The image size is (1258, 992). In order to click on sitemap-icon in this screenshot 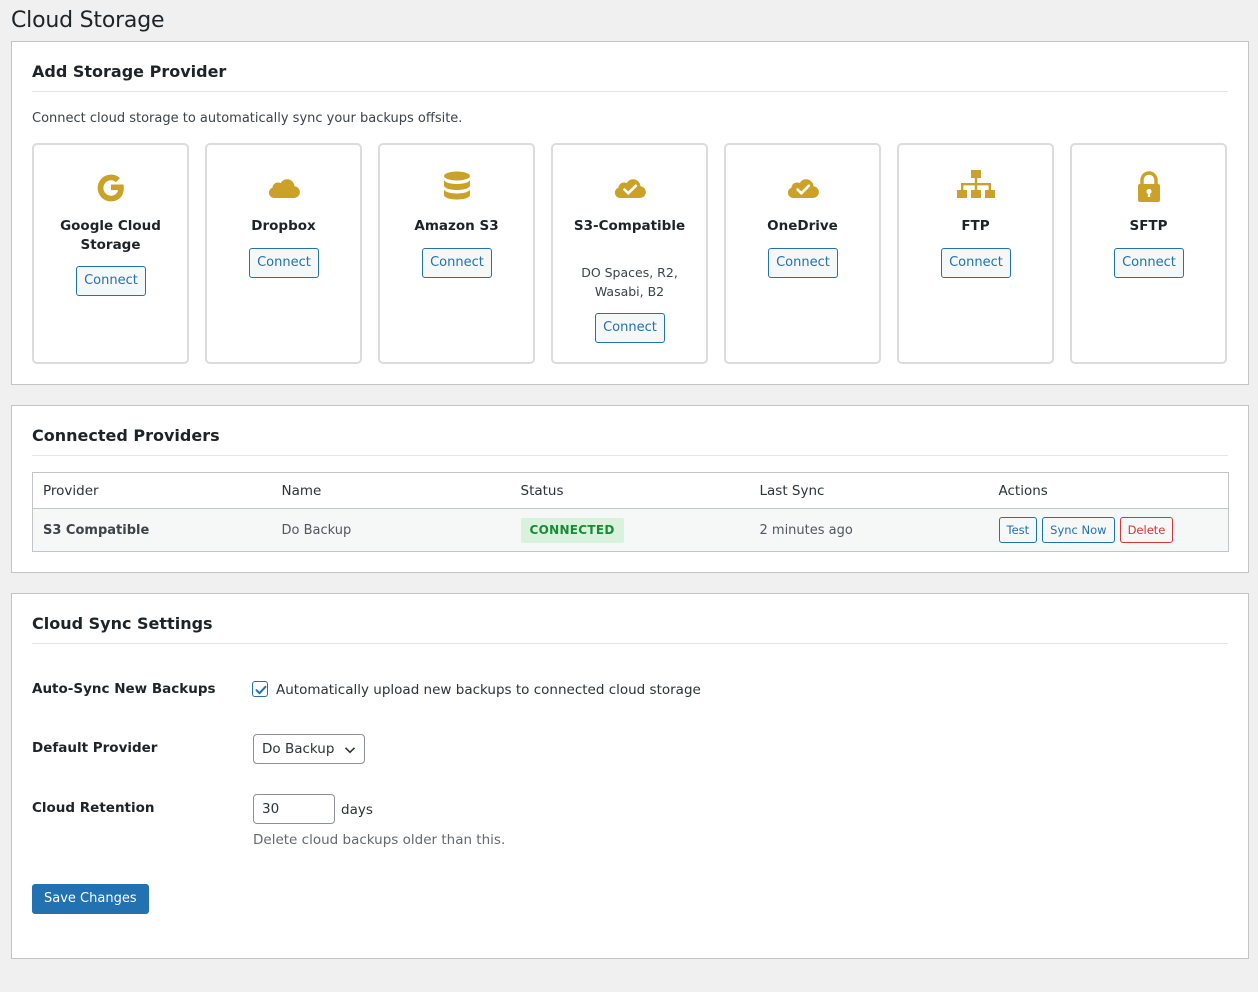, I will do `click(975, 187)`.